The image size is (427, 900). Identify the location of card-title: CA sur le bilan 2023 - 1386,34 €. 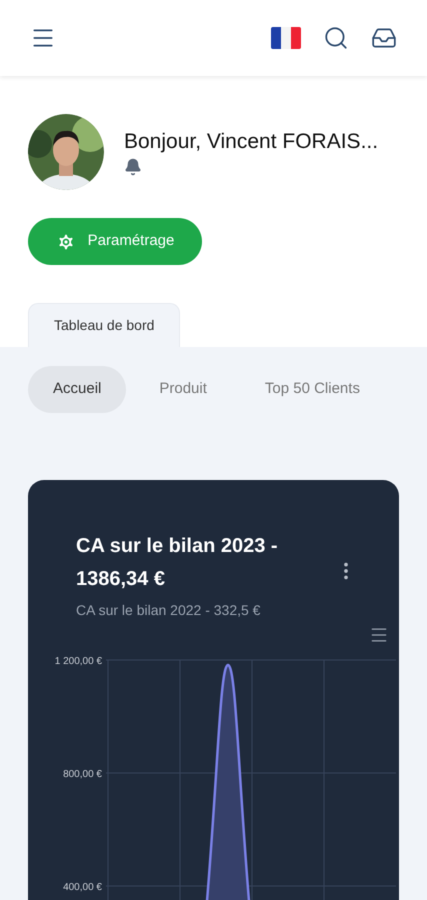
(177, 563).